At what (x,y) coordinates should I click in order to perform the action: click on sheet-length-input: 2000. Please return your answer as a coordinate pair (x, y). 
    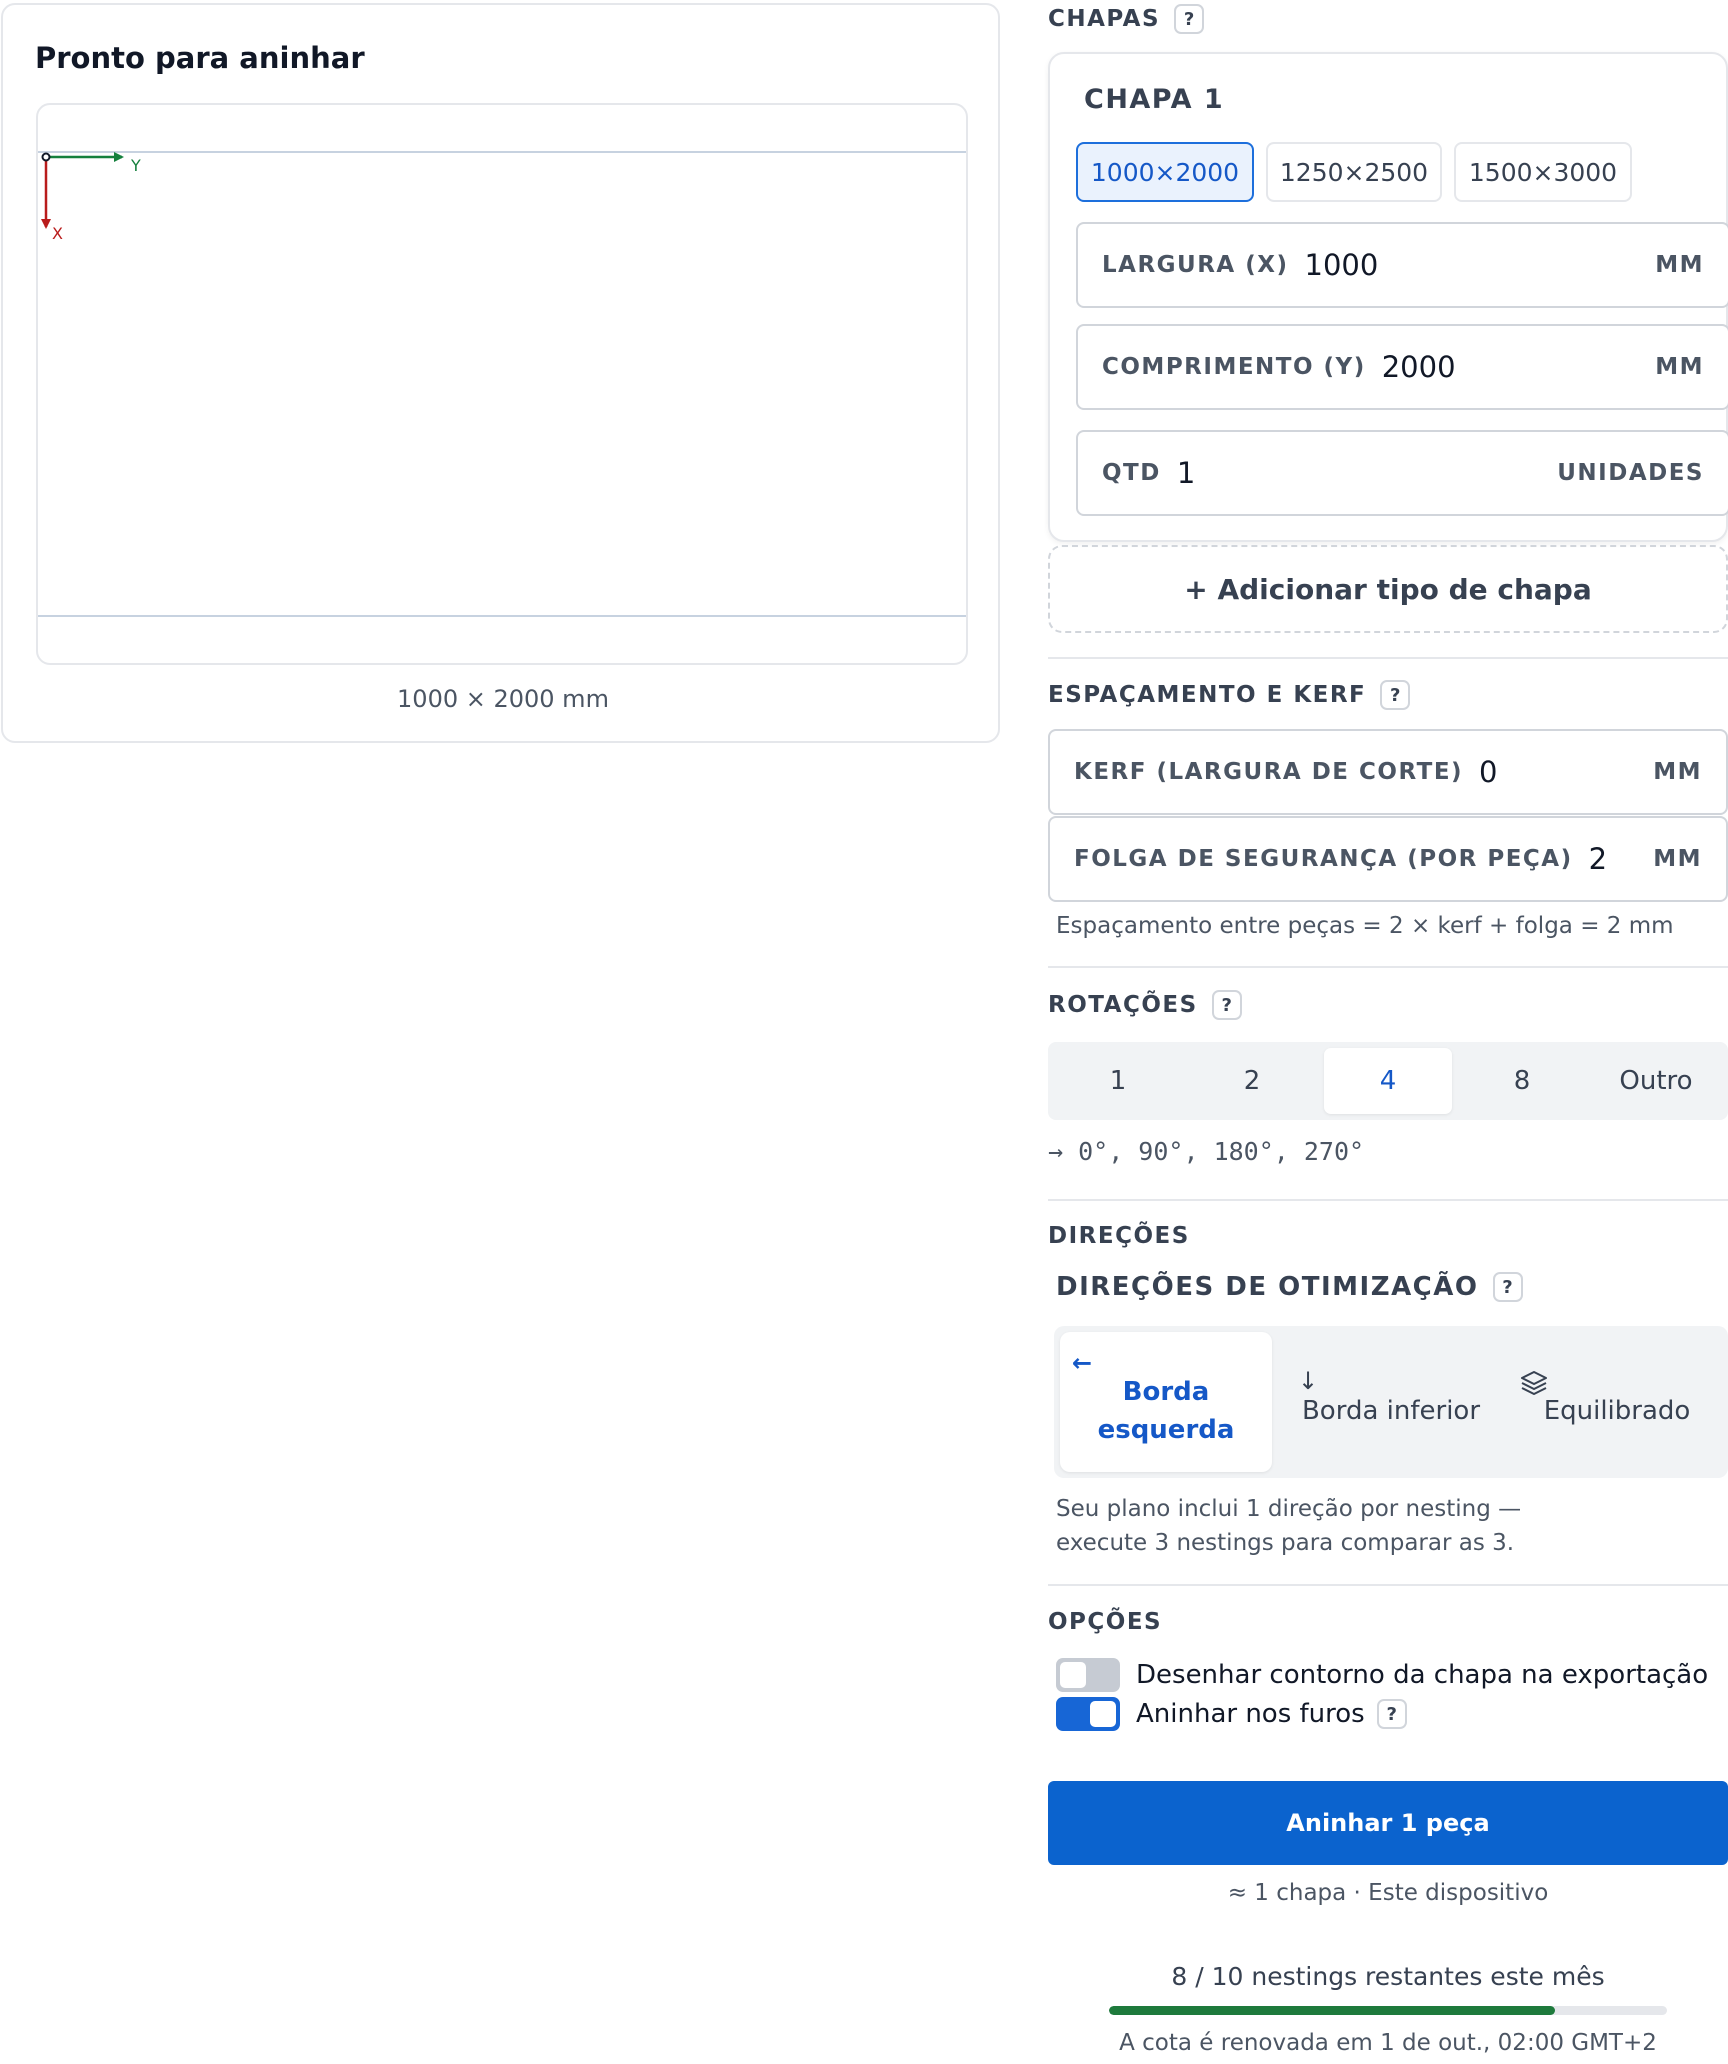
    Looking at the image, I should click on (1518, 367).